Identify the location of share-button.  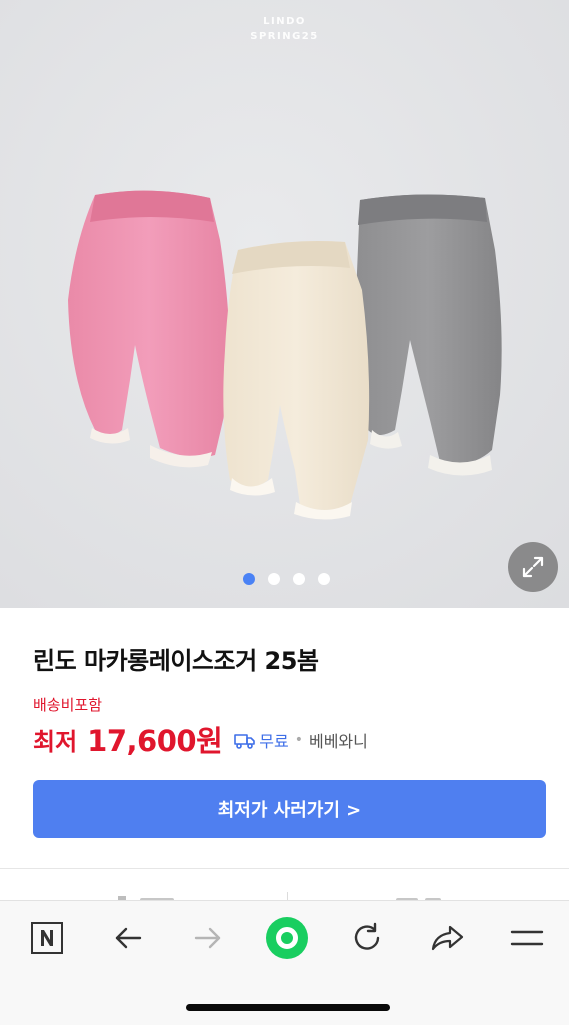
(447, 938).